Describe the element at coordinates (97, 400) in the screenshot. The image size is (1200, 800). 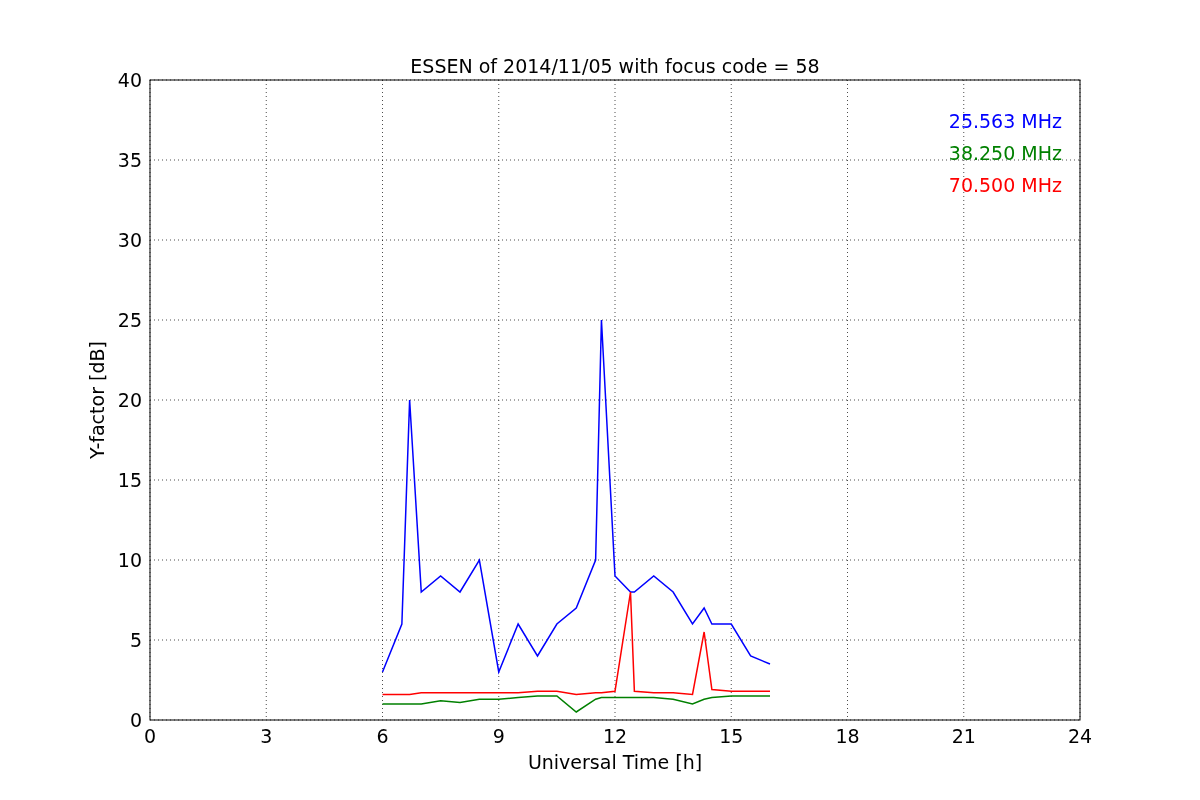
I see `axis-label: Y-factor [dB]` at that location.